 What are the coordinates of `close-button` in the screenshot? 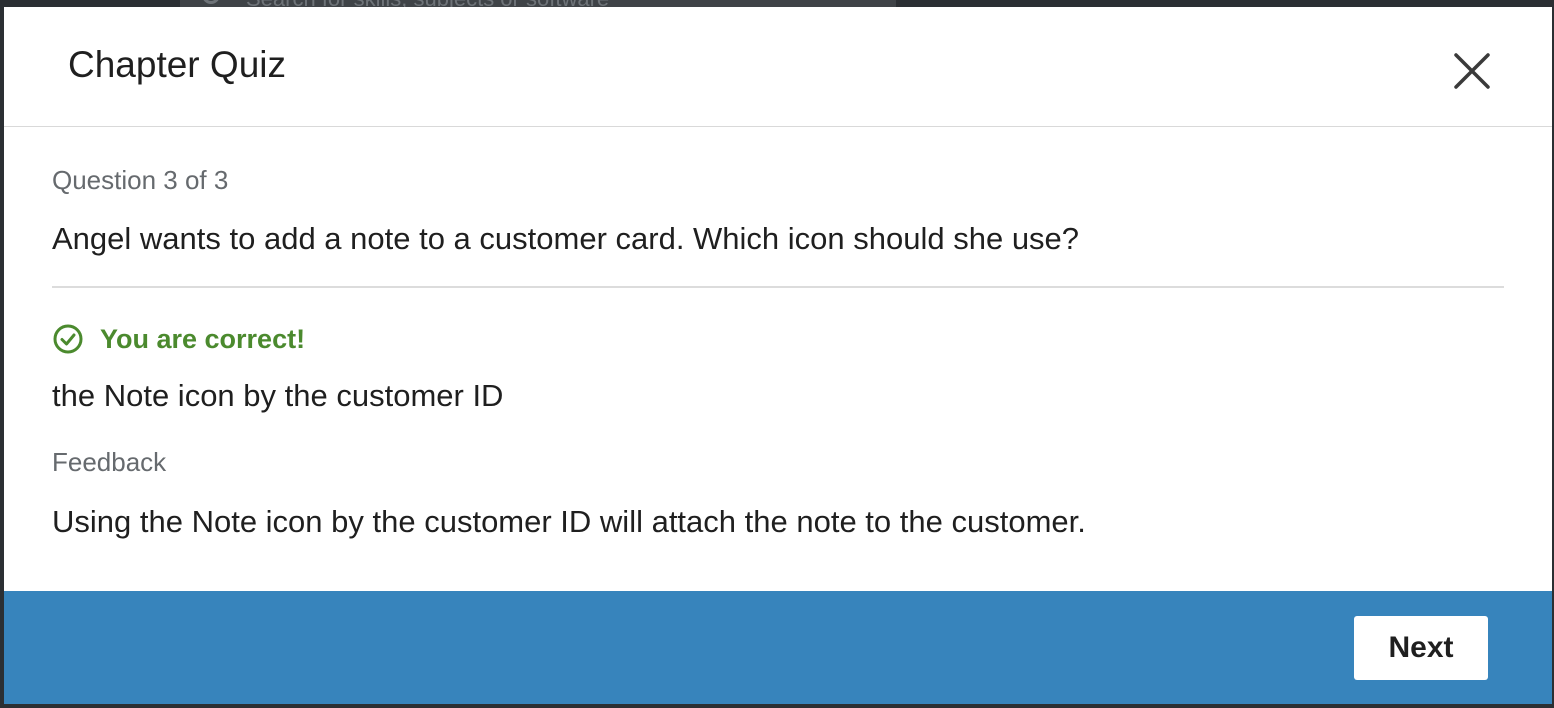 It's located at (1472, 71).